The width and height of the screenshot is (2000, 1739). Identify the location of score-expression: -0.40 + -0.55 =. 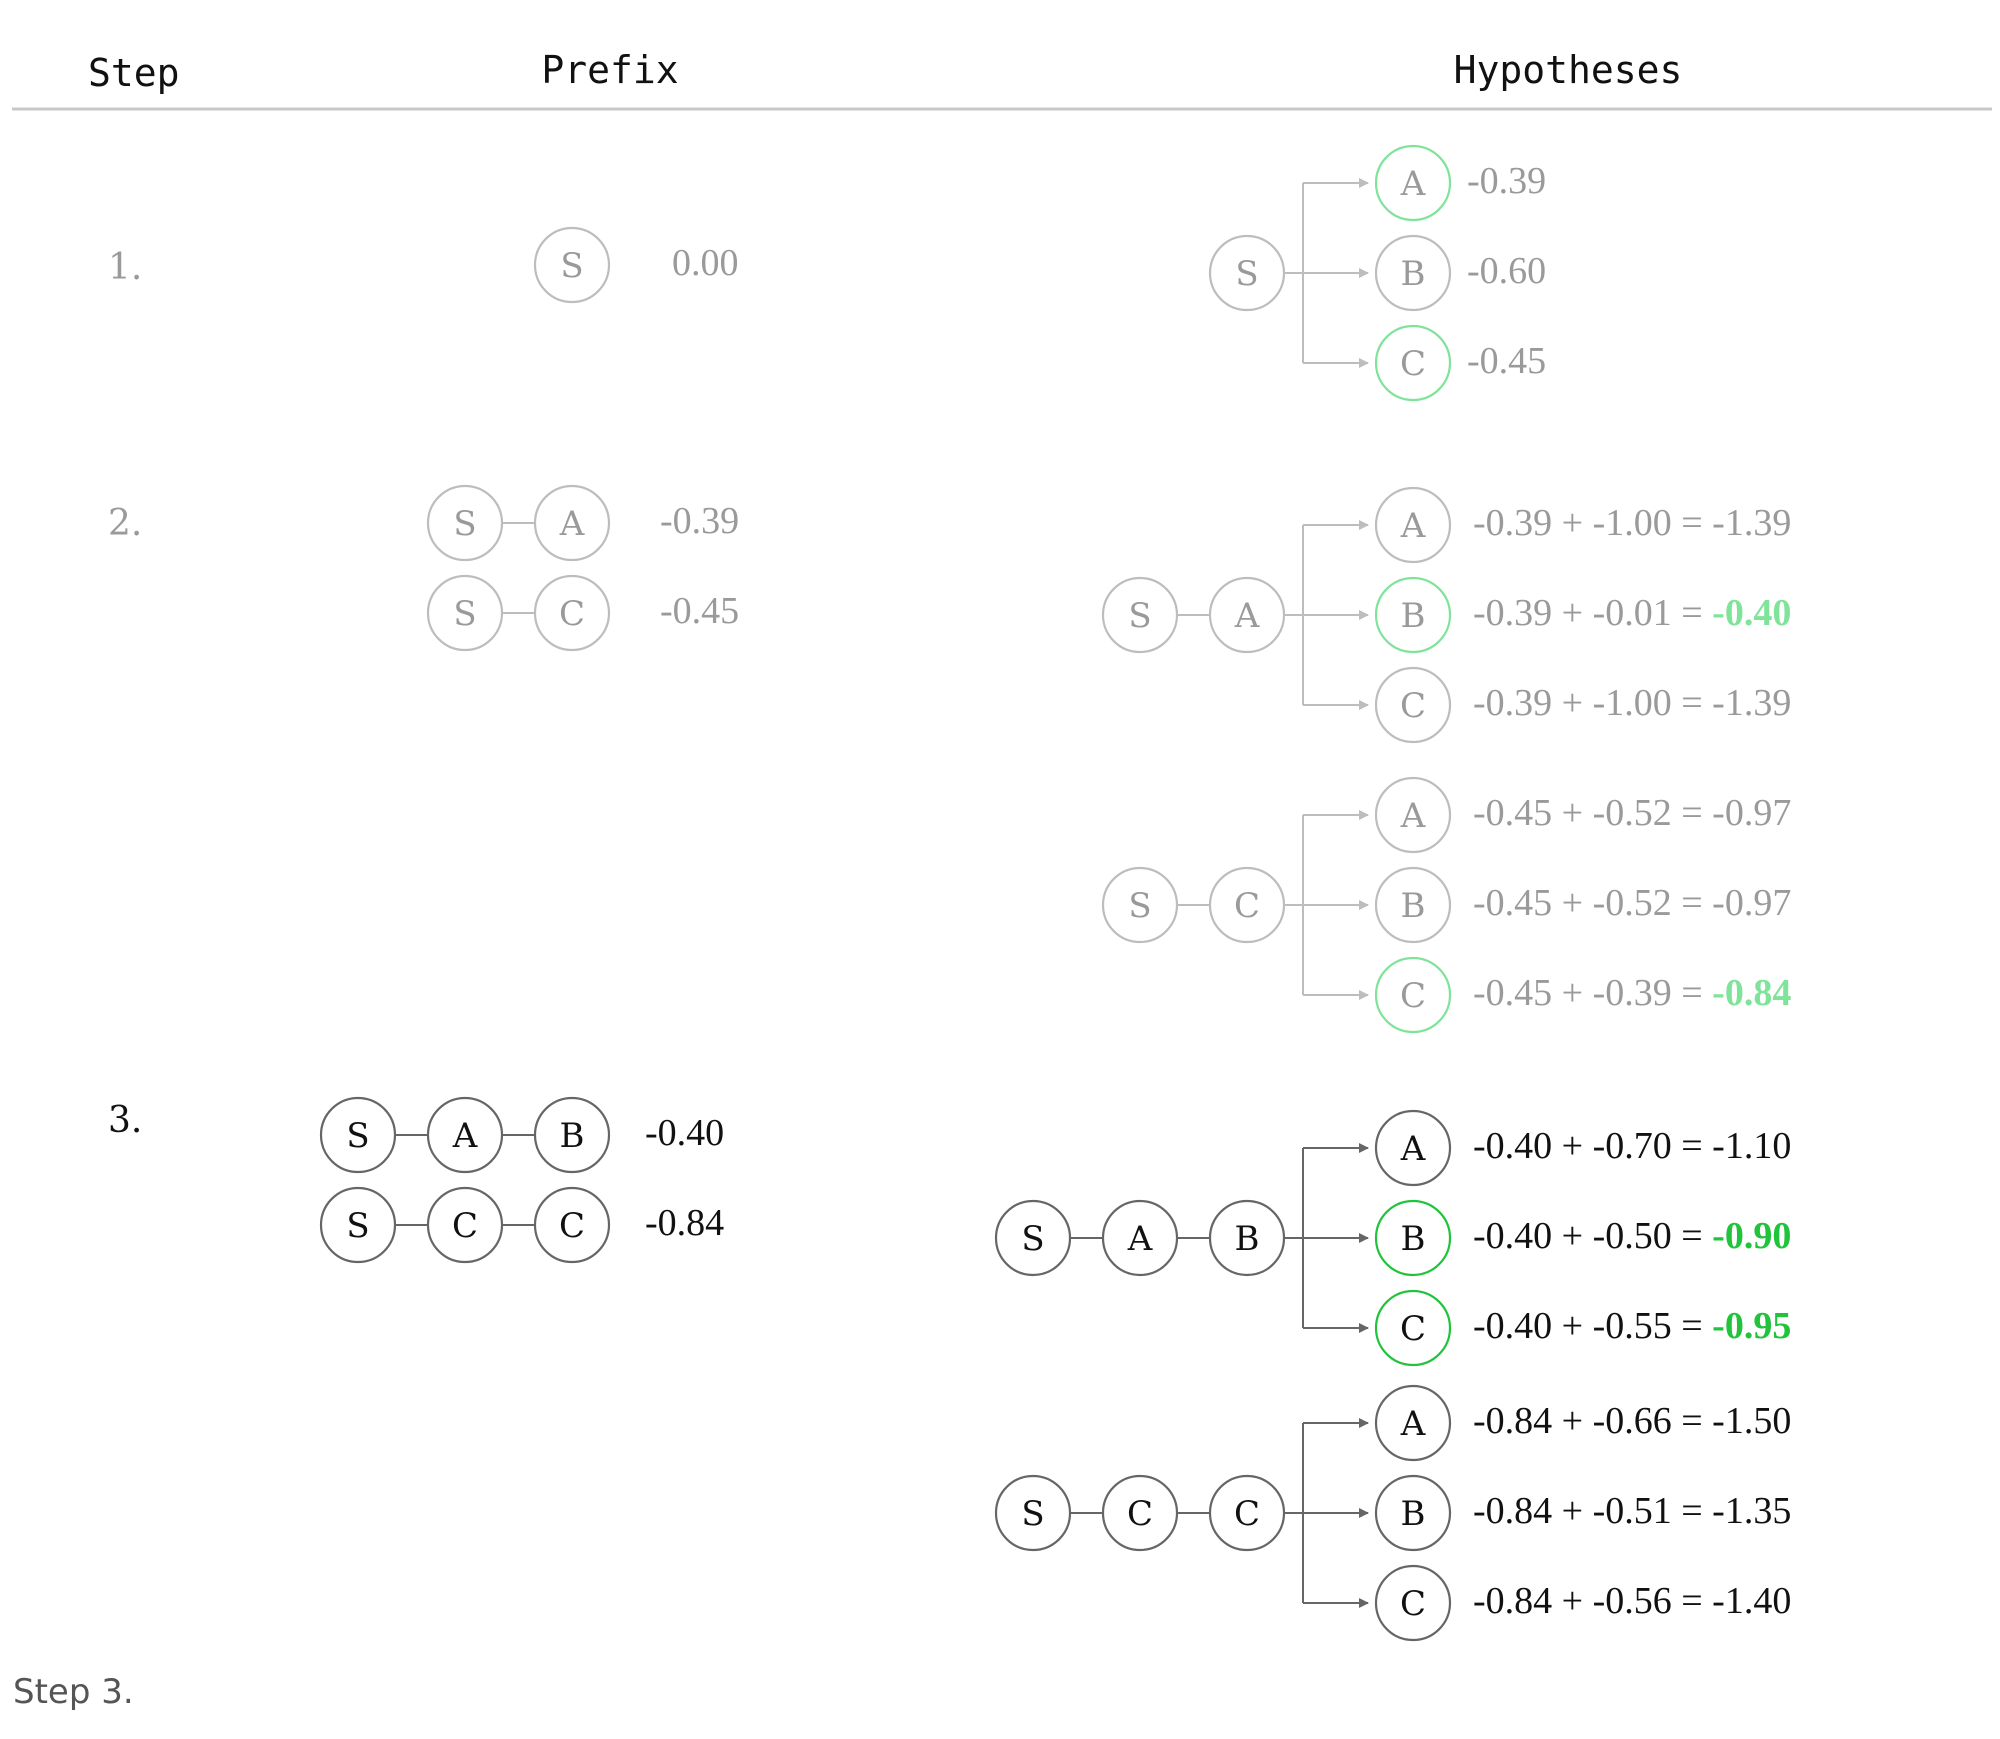
(1592, 1326).